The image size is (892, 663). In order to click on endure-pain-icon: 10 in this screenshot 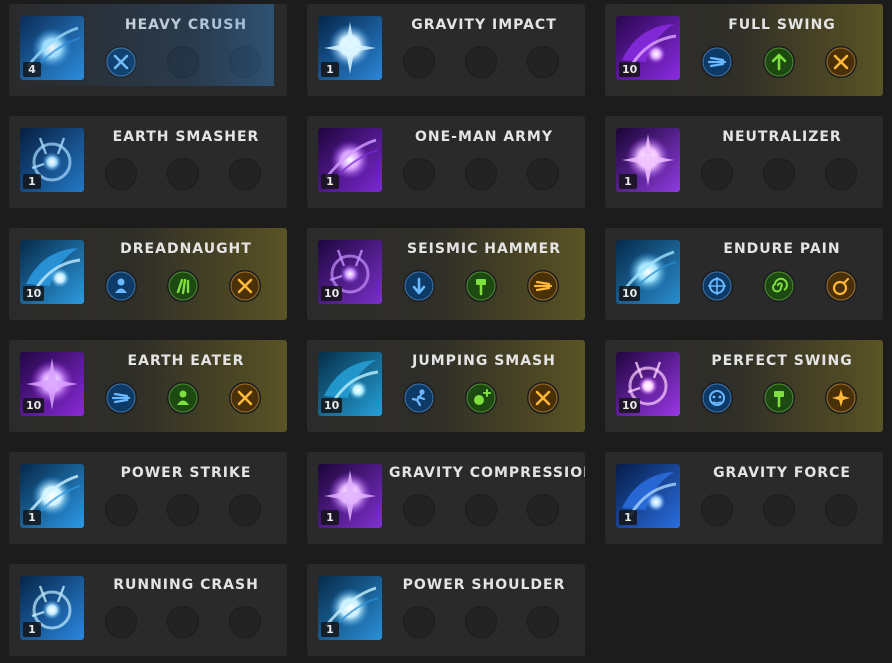, I will do `click(648, 272)`.